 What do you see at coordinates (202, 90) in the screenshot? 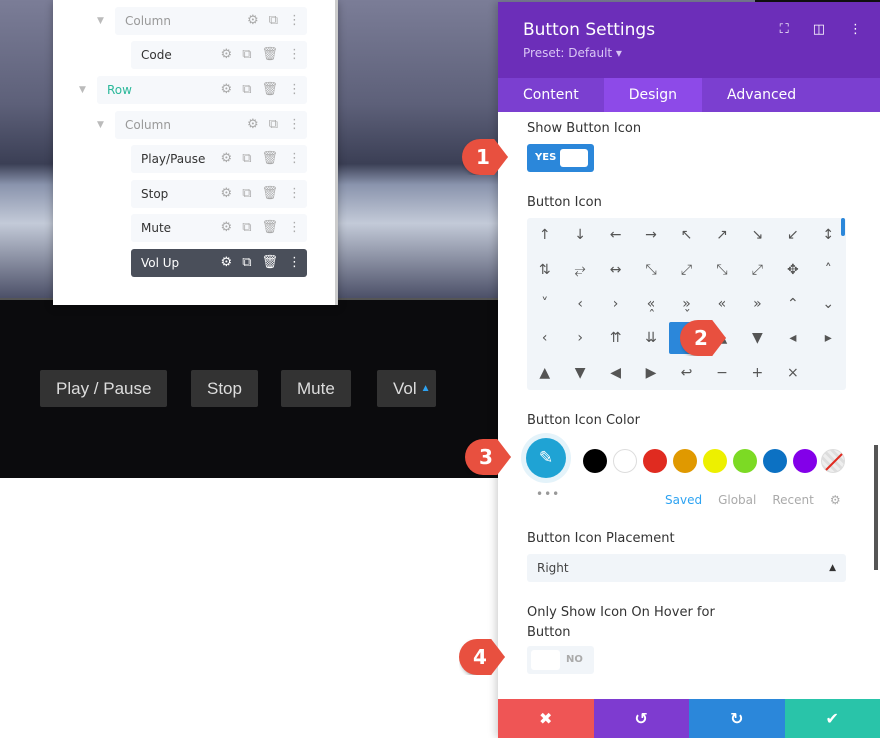
I see `layer-row: Row ⚙ ⧉ 🗑 ⋮` at bounding box center [202, 90].